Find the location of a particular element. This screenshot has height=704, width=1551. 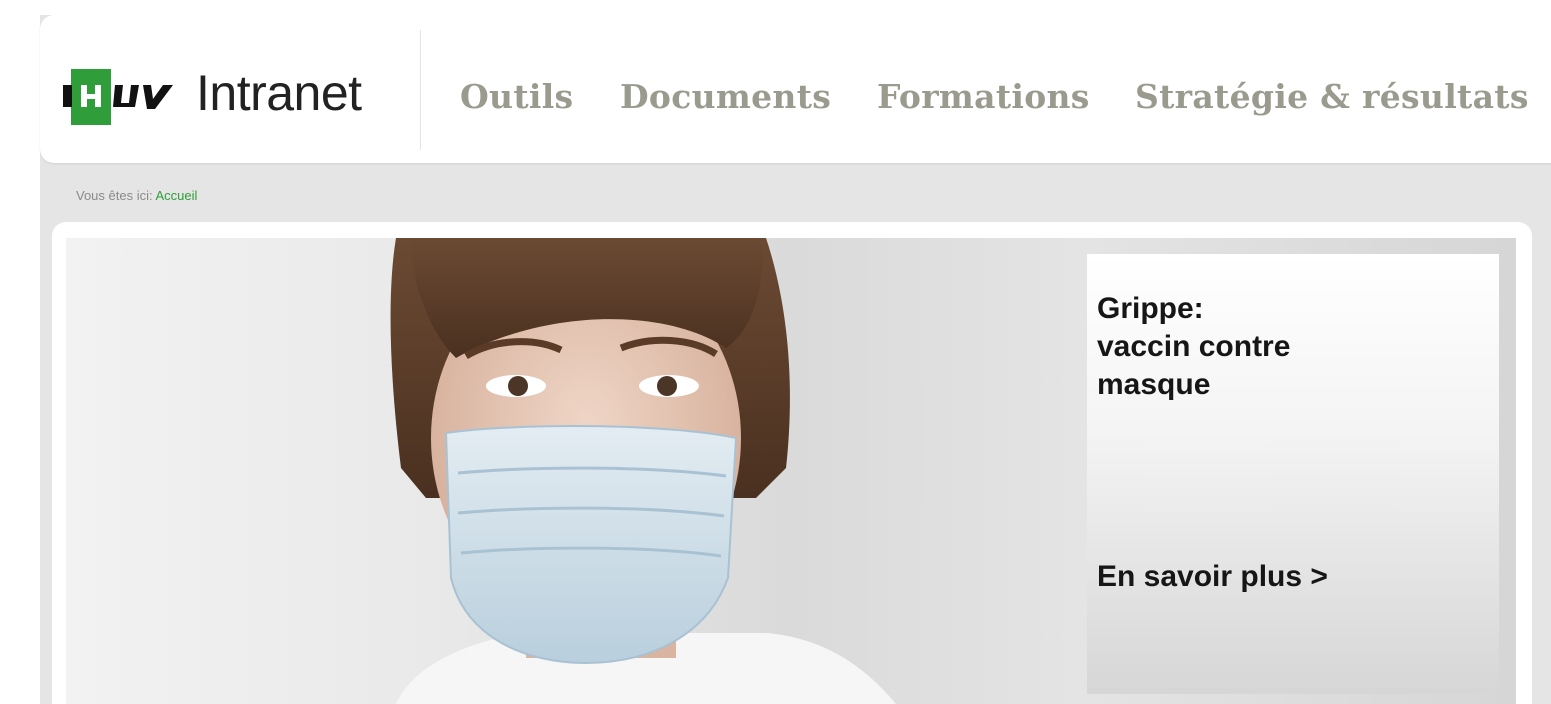

breadcrumb-prefix: Vous êtes ici: is located at coordinates (114, 195).